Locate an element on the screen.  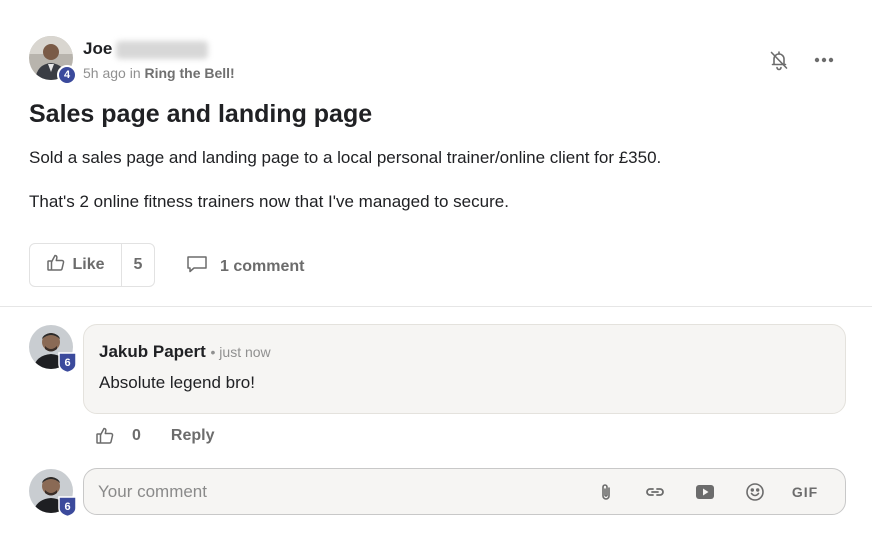
comments-link: 1 comment is located at coordinates (245, 266).